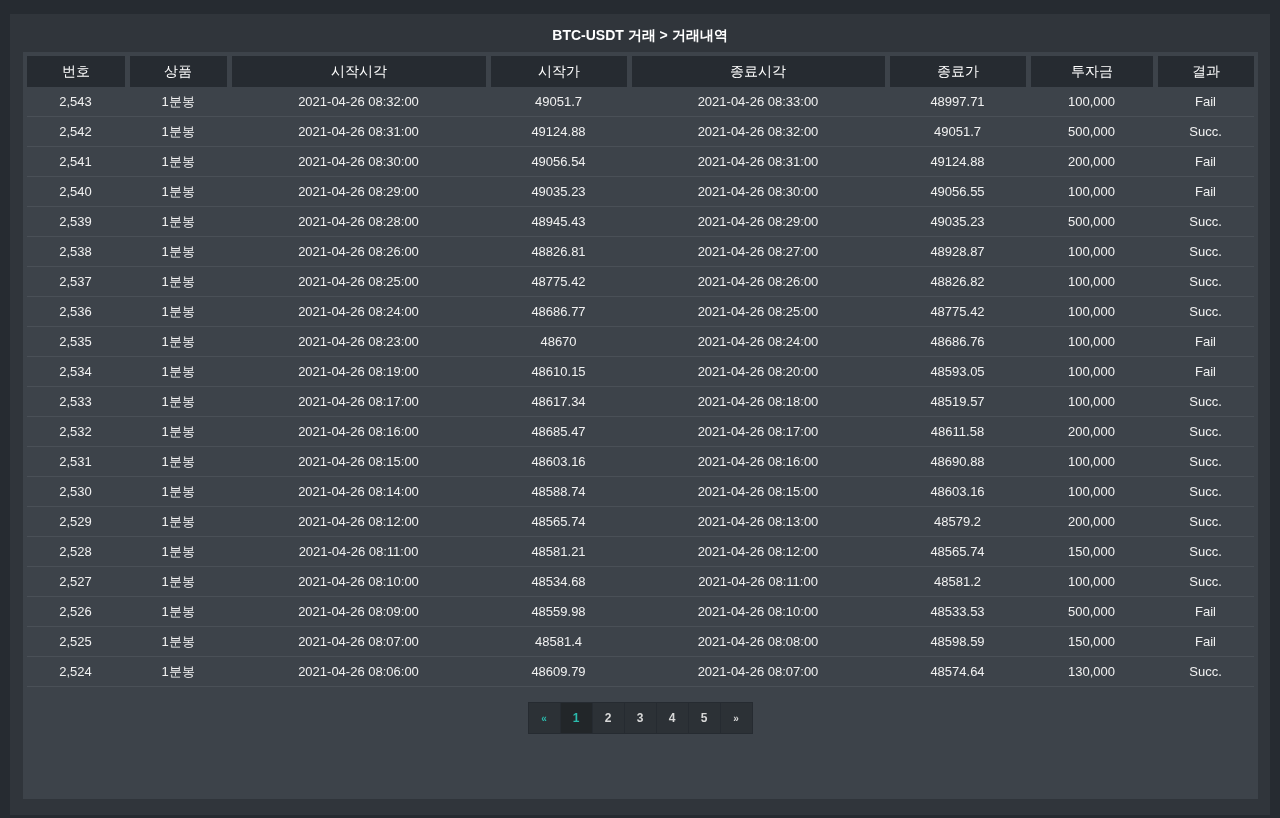 This screenshot has height=818, width=1280. What do you see at coordinates (75, 431) in the screenshot?
I see `table-cell-text: 2,532` at bounding box center [75, 431].